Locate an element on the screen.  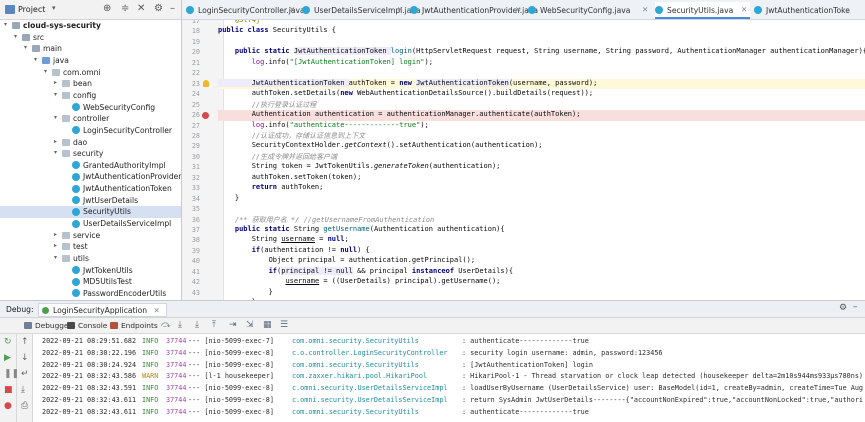
tree-item: WebSecurityConfig is located at coordinates (90, 108).